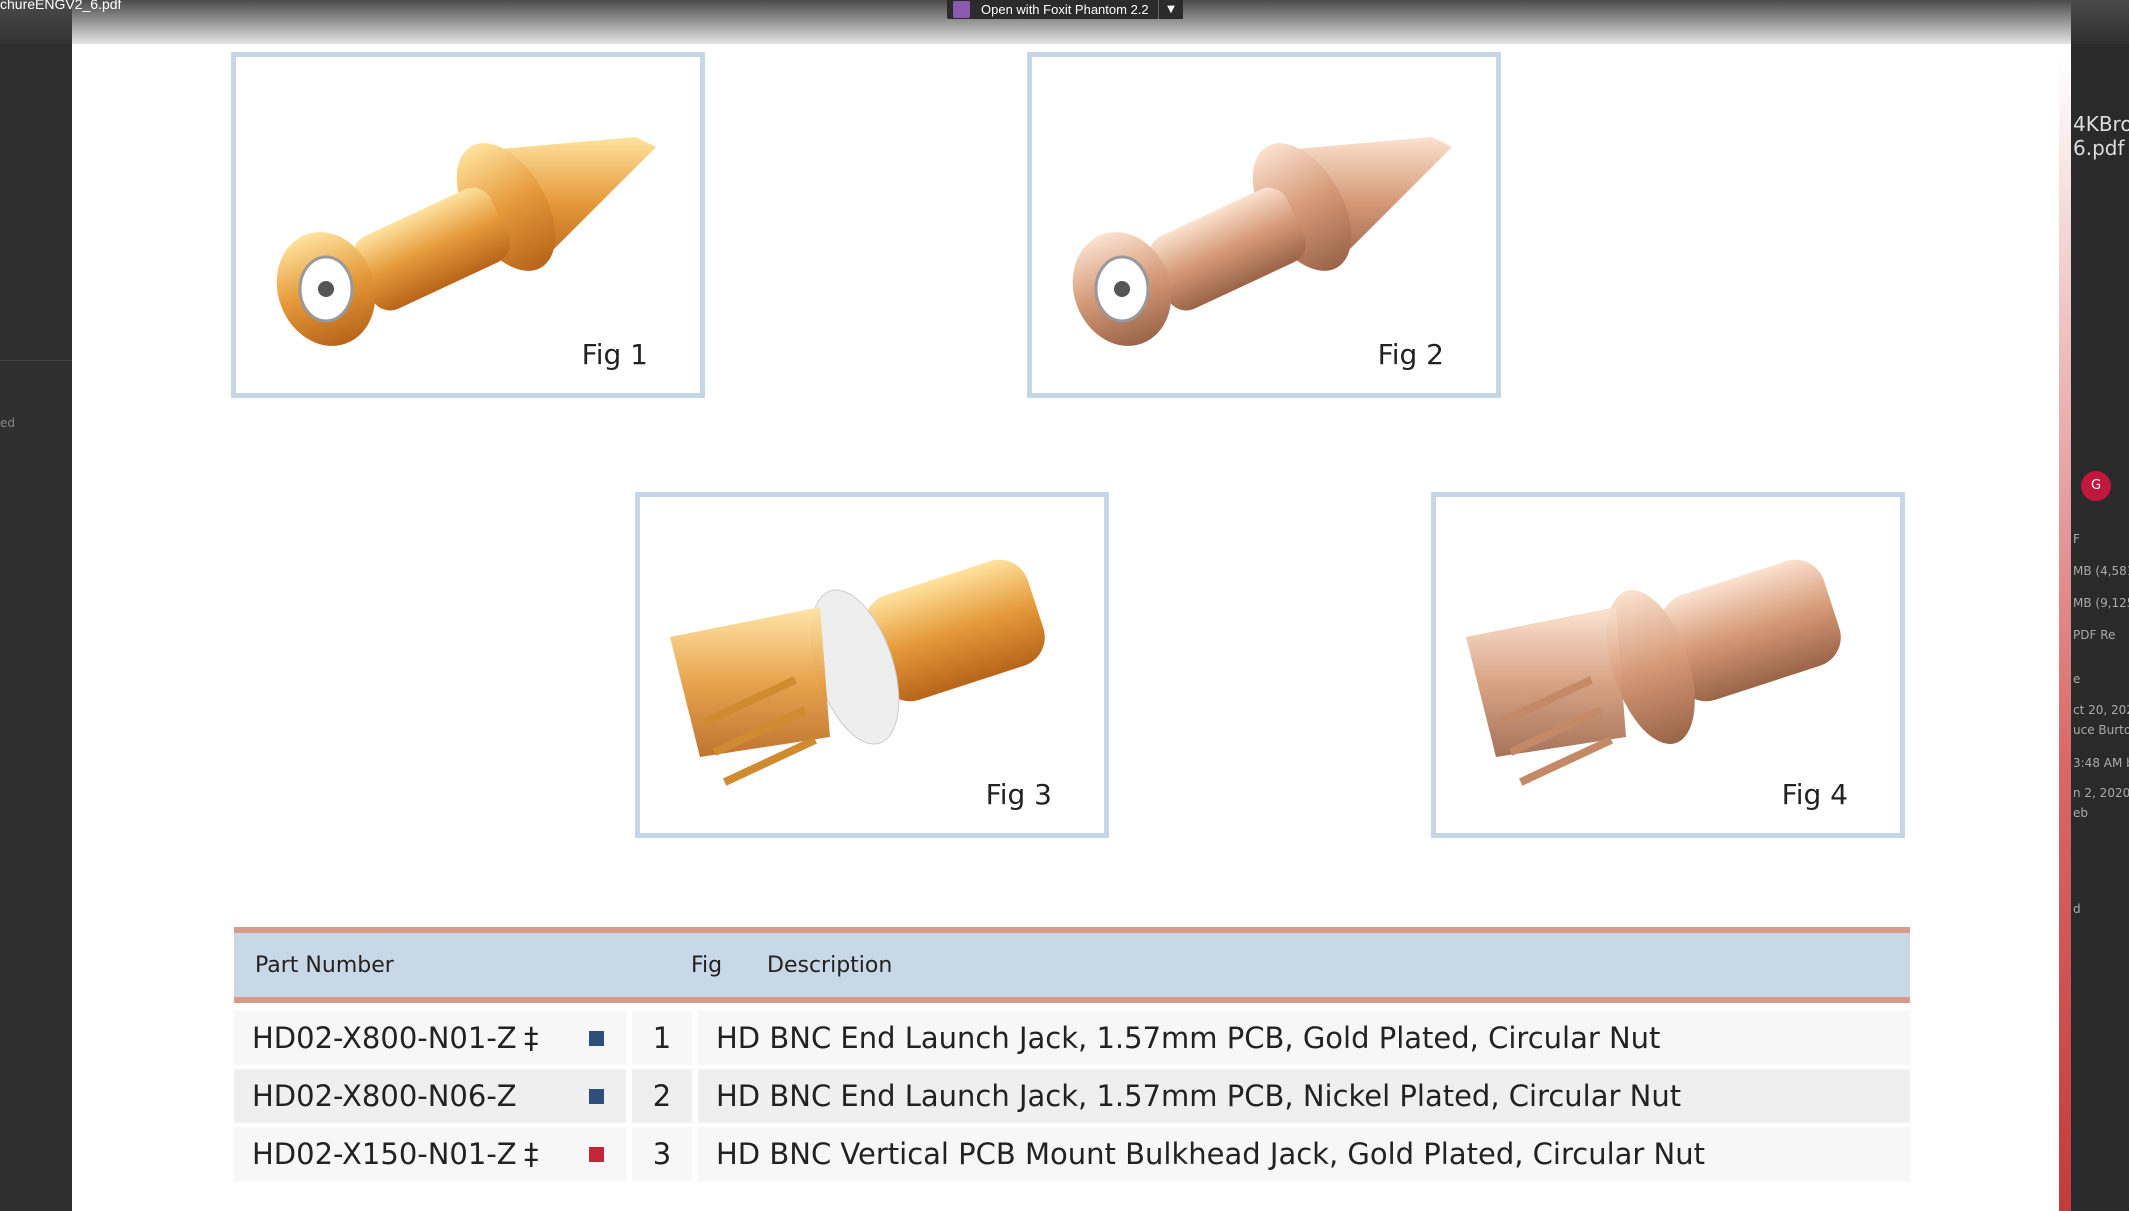  I want to click on header-part-number: Part Number, so click(324, 965).